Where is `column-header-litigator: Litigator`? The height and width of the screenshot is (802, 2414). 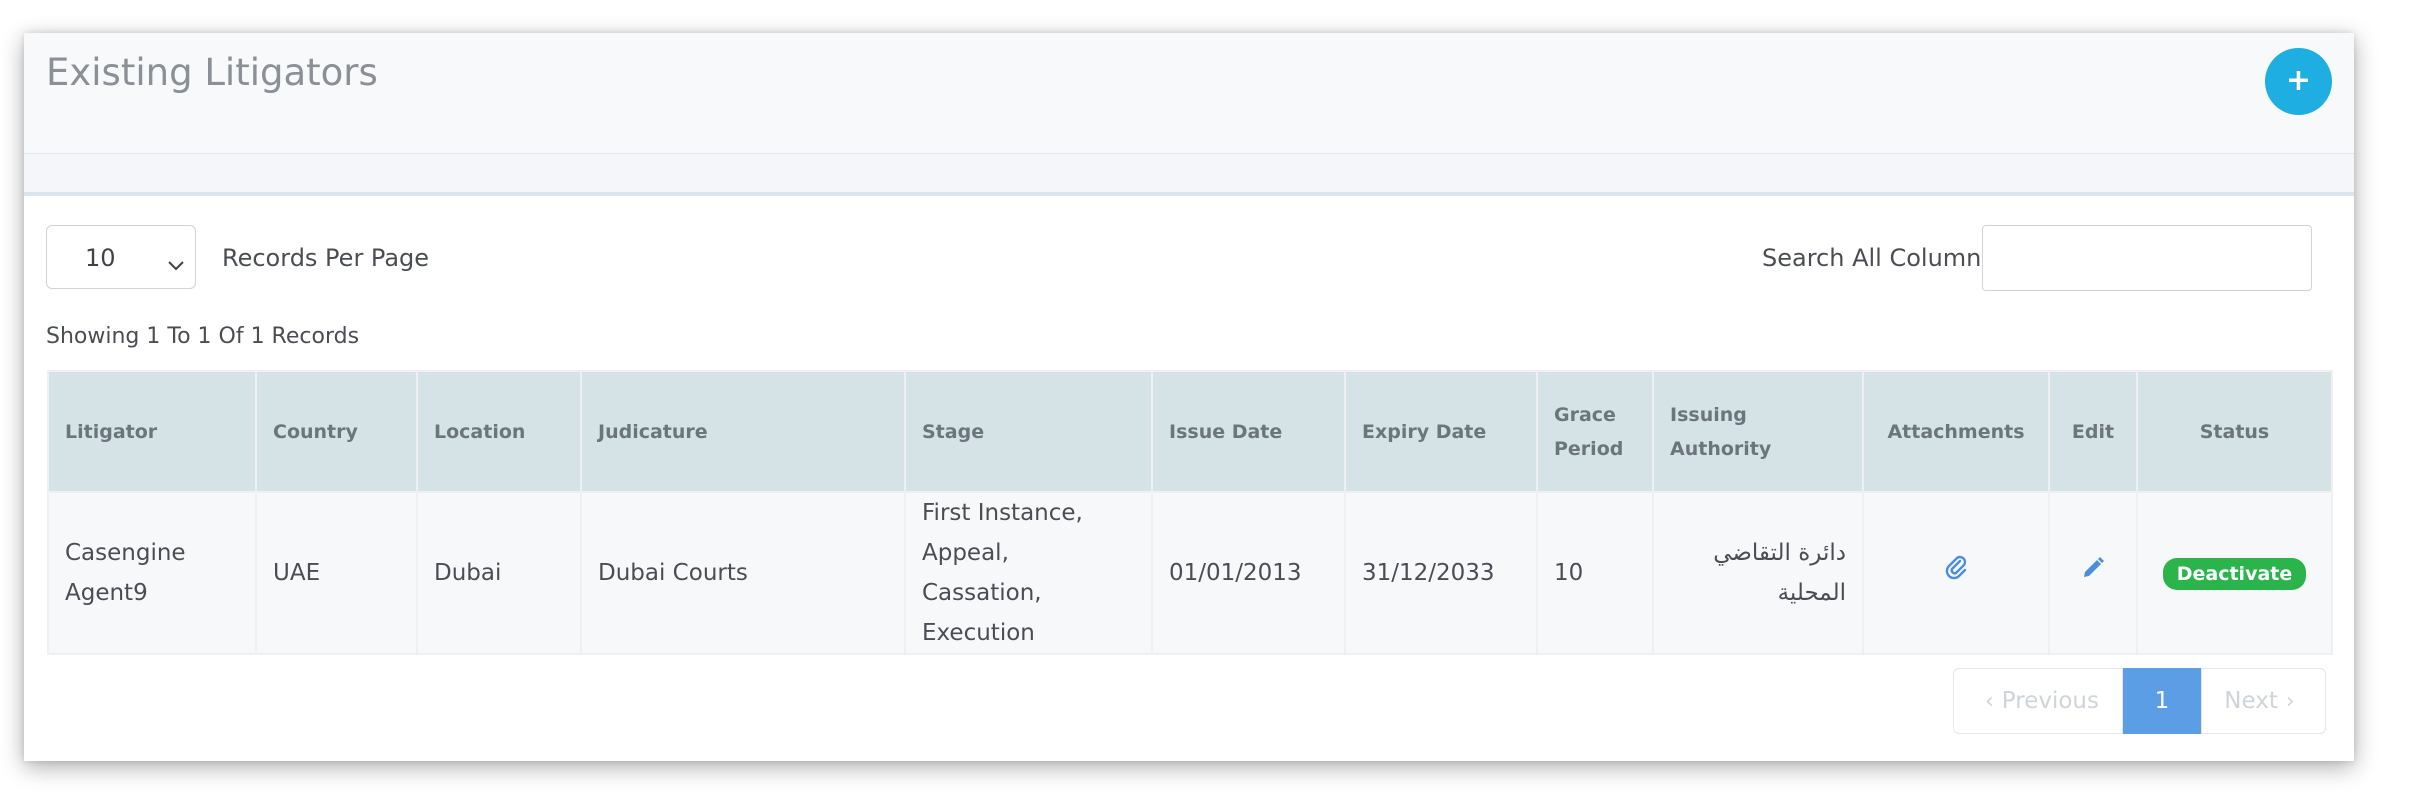
column-header-litigator: Litigator is located at coordinates (152, 431).